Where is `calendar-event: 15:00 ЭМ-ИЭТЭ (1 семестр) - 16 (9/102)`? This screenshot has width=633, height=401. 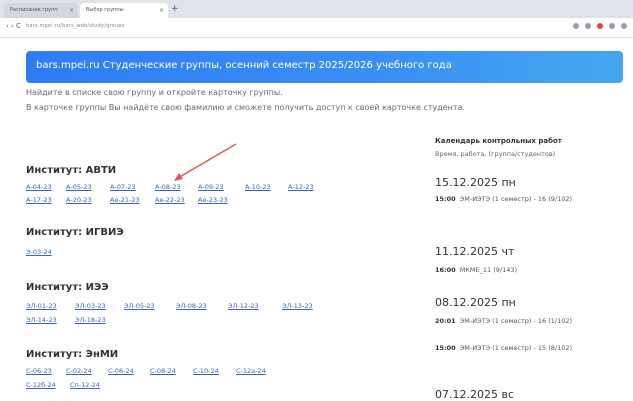 calendar-event: 15:00 ЭМ-ИЭТЭ (1 семестр) - 16 (9/102) is located at coordinates (530, 199).